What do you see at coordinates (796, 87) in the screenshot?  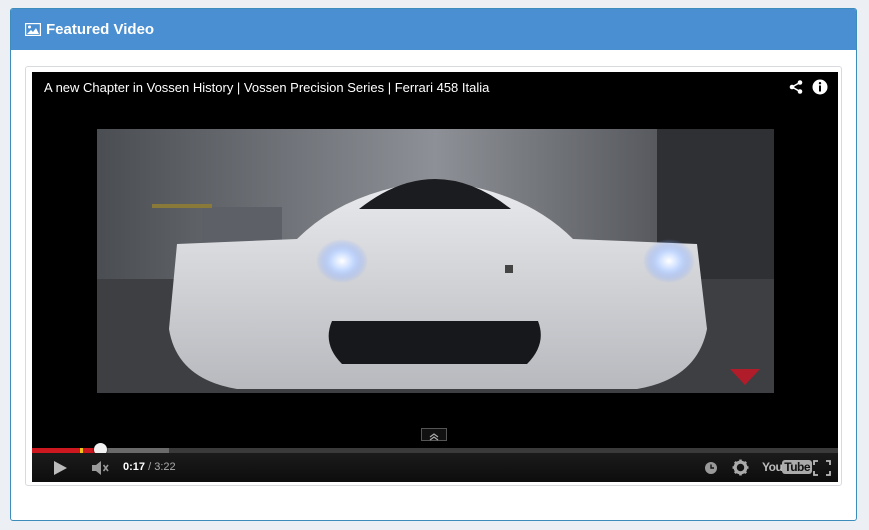 I see `share-icon` at bounding box center [796, 87].